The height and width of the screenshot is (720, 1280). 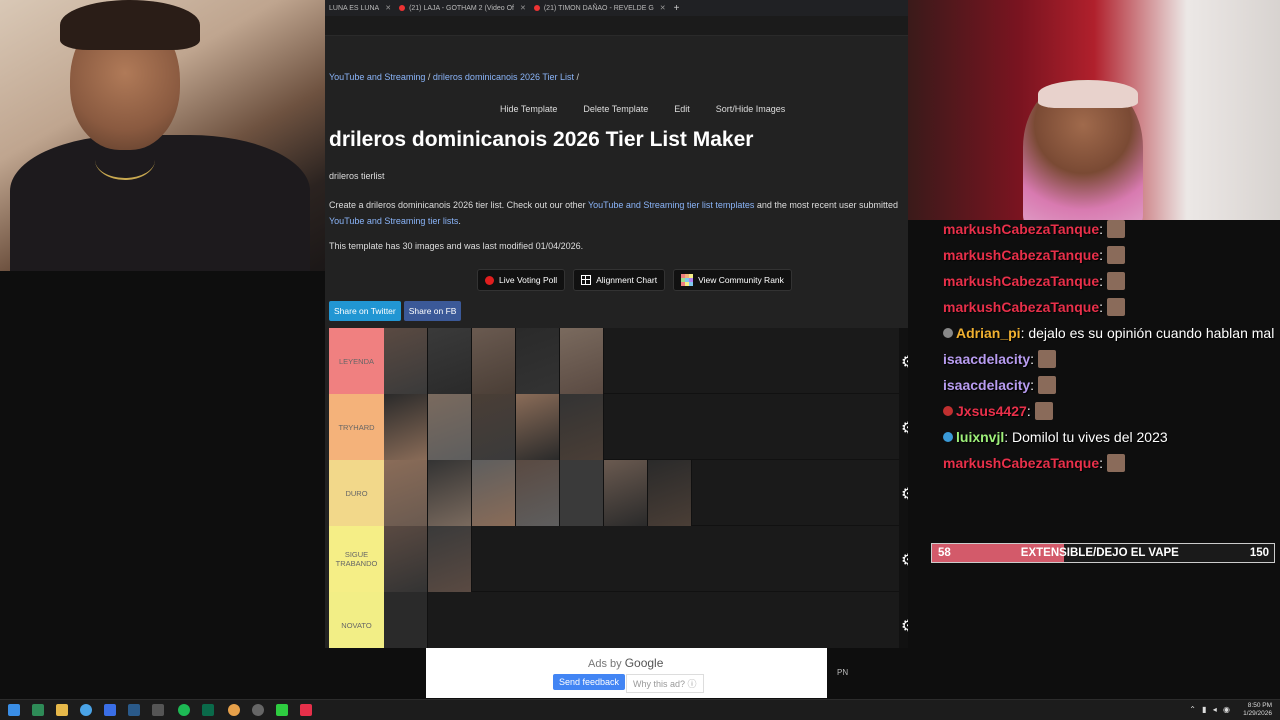 I want to click on sort-hide-images-button: Sort/Hide Images, so click(x=751, y=109).